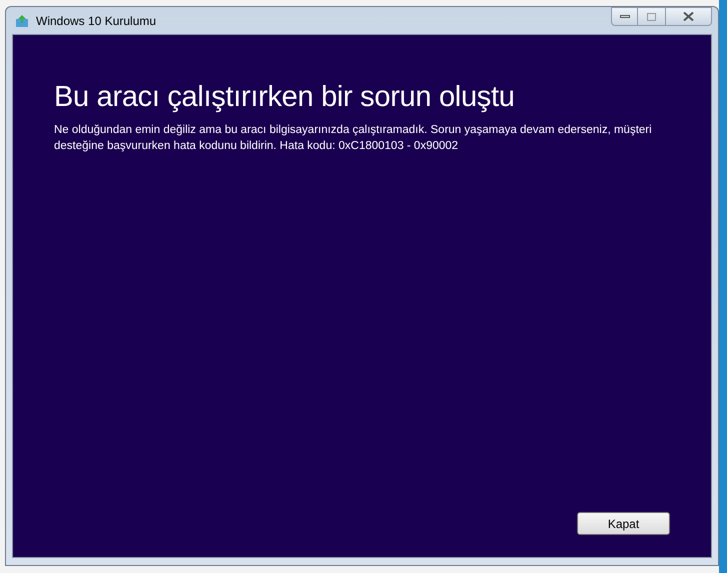 This screenshot has width=727, height=573. I want to click on error-message: Ne olduğundan emin değiliz ama bu aracı bilgisayarınızda çalıştıramadık. Sorun yaşamaya devam ederseniz, müşteri desteğine başvururken hata kodunu bildirin. Hata kodu: 0xC1800103 - 0x90002, so click(353, 138).